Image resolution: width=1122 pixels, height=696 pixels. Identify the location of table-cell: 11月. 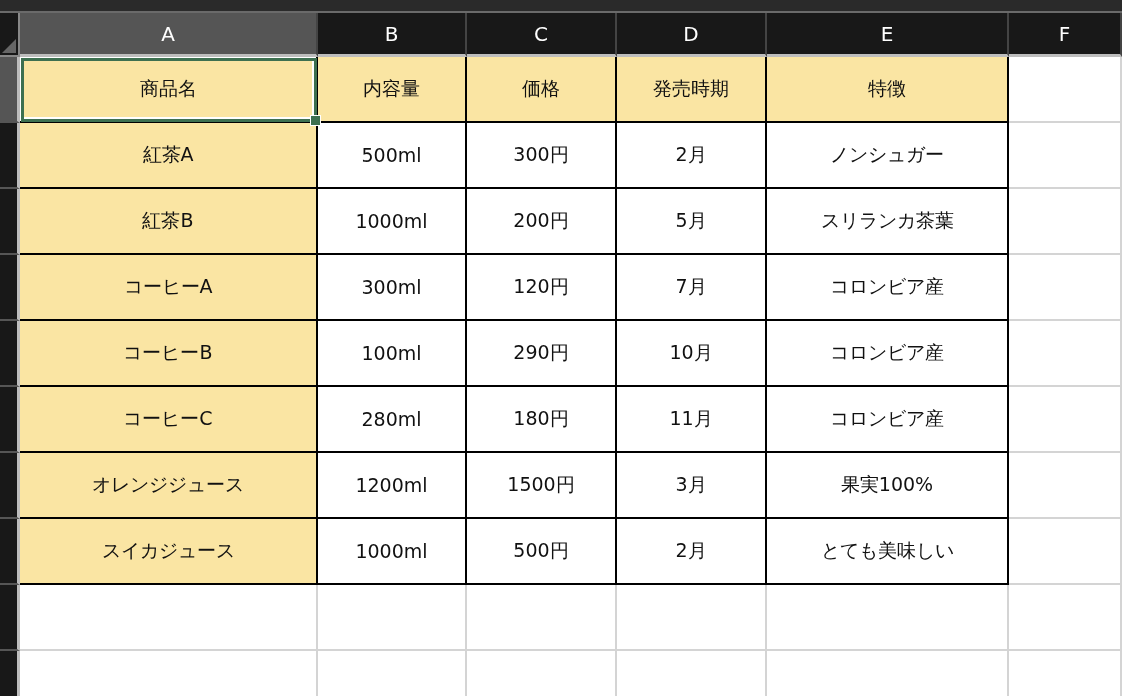
(692, 420).